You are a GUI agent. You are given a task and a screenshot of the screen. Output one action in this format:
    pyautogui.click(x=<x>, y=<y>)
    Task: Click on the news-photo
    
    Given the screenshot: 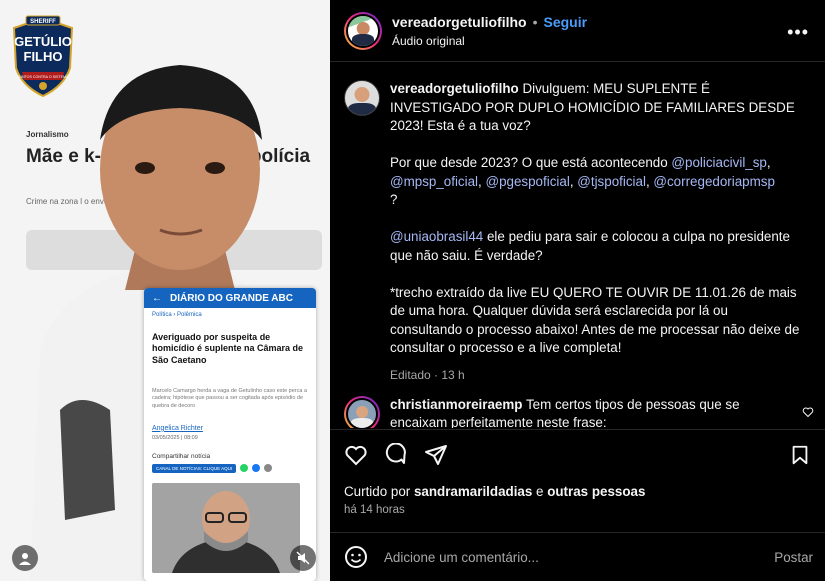 What is the action you would take?
    pyautogui.click(x=226, y=528)
    